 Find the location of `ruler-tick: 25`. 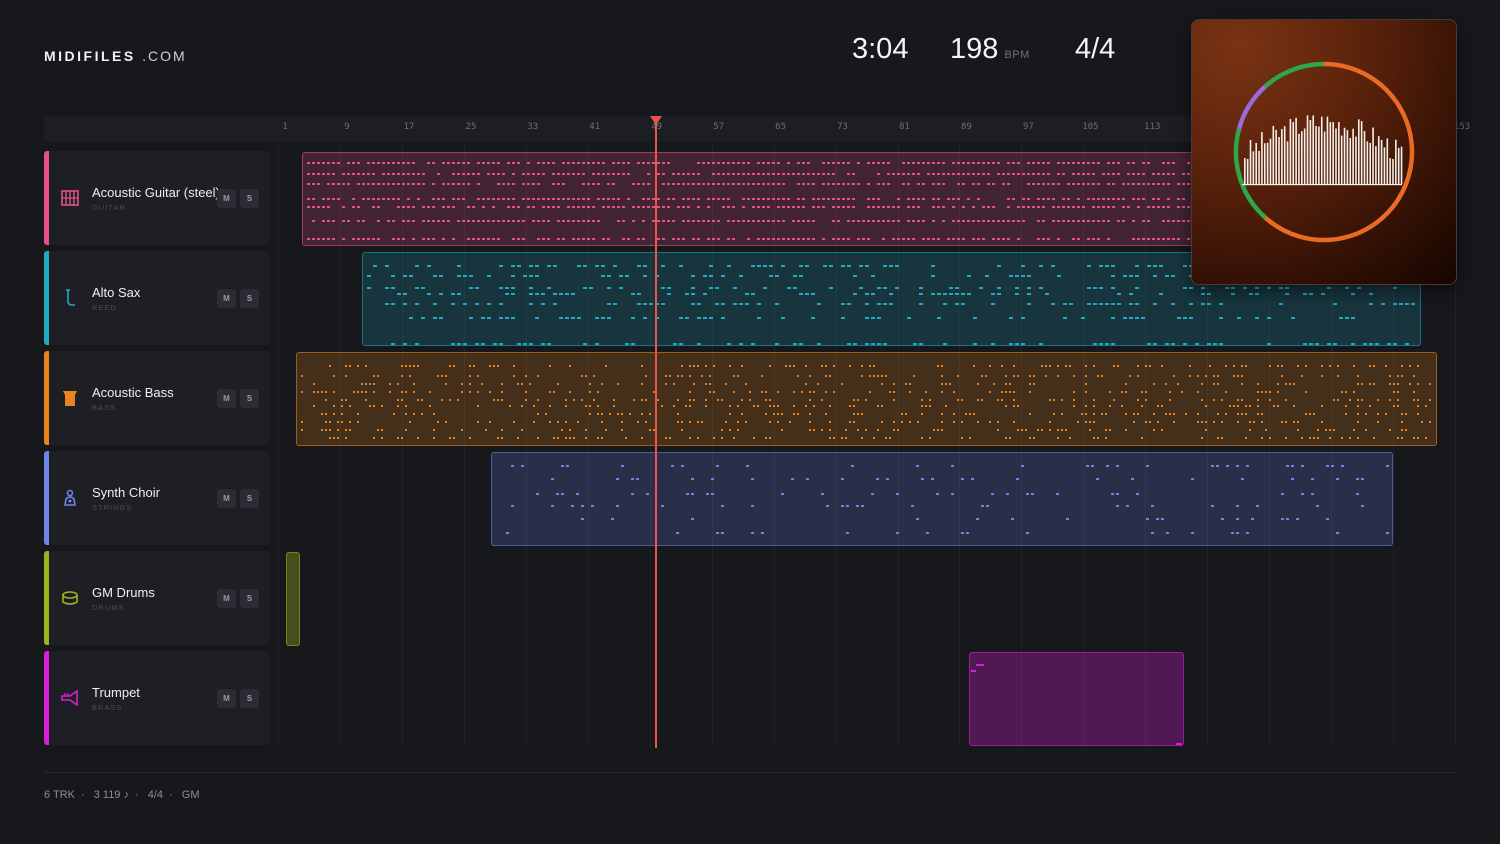

ruler-tick: 25 is located at coordinates (471, 127).